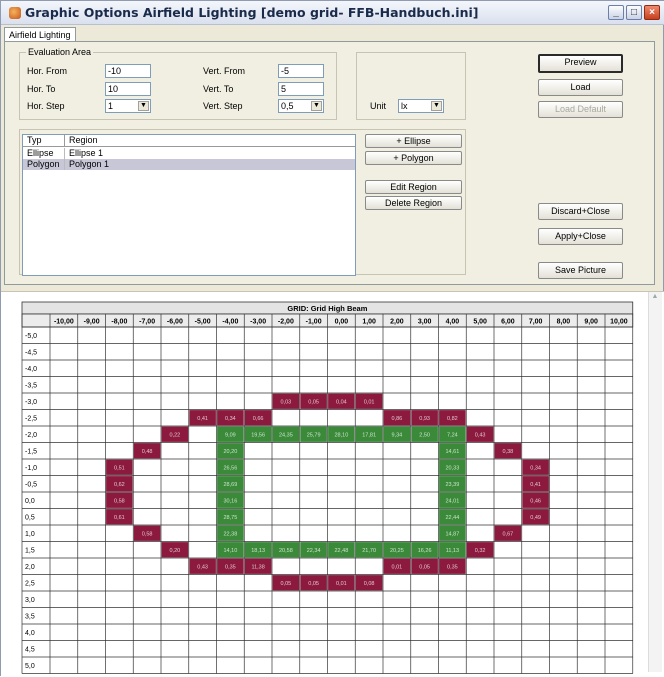  Describe the element at coordinates (564, 322) in the screenshot. I see `column-label: 8,00` at that location.